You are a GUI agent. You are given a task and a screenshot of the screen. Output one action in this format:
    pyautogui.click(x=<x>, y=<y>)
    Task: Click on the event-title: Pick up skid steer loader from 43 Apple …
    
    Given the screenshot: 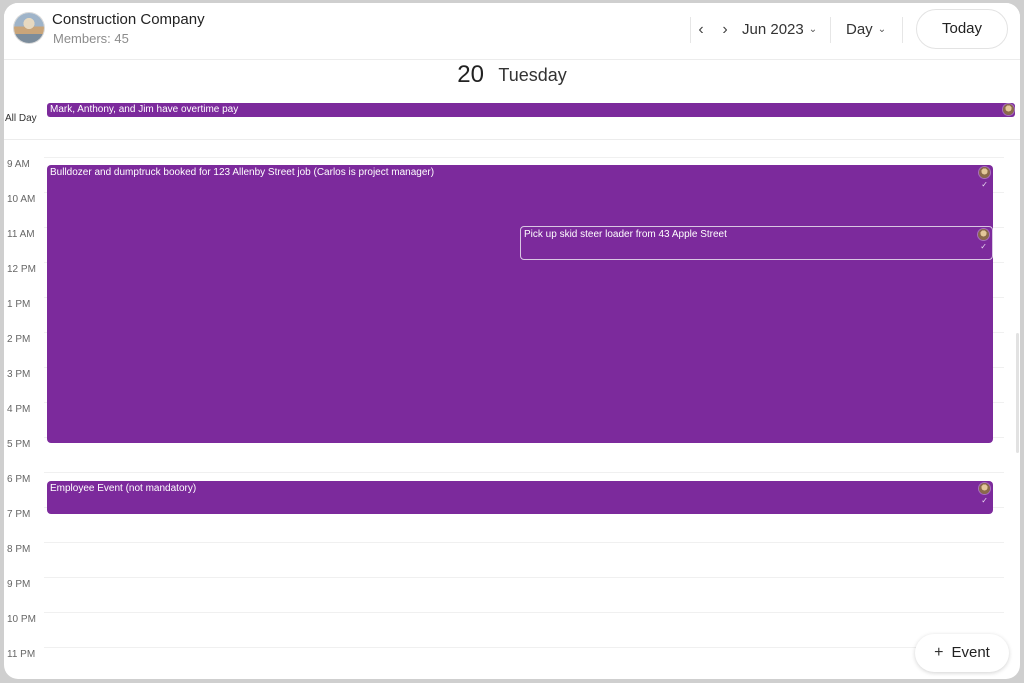 What is the action you would take?
    pyautogui.click(x=625, y=234)
    